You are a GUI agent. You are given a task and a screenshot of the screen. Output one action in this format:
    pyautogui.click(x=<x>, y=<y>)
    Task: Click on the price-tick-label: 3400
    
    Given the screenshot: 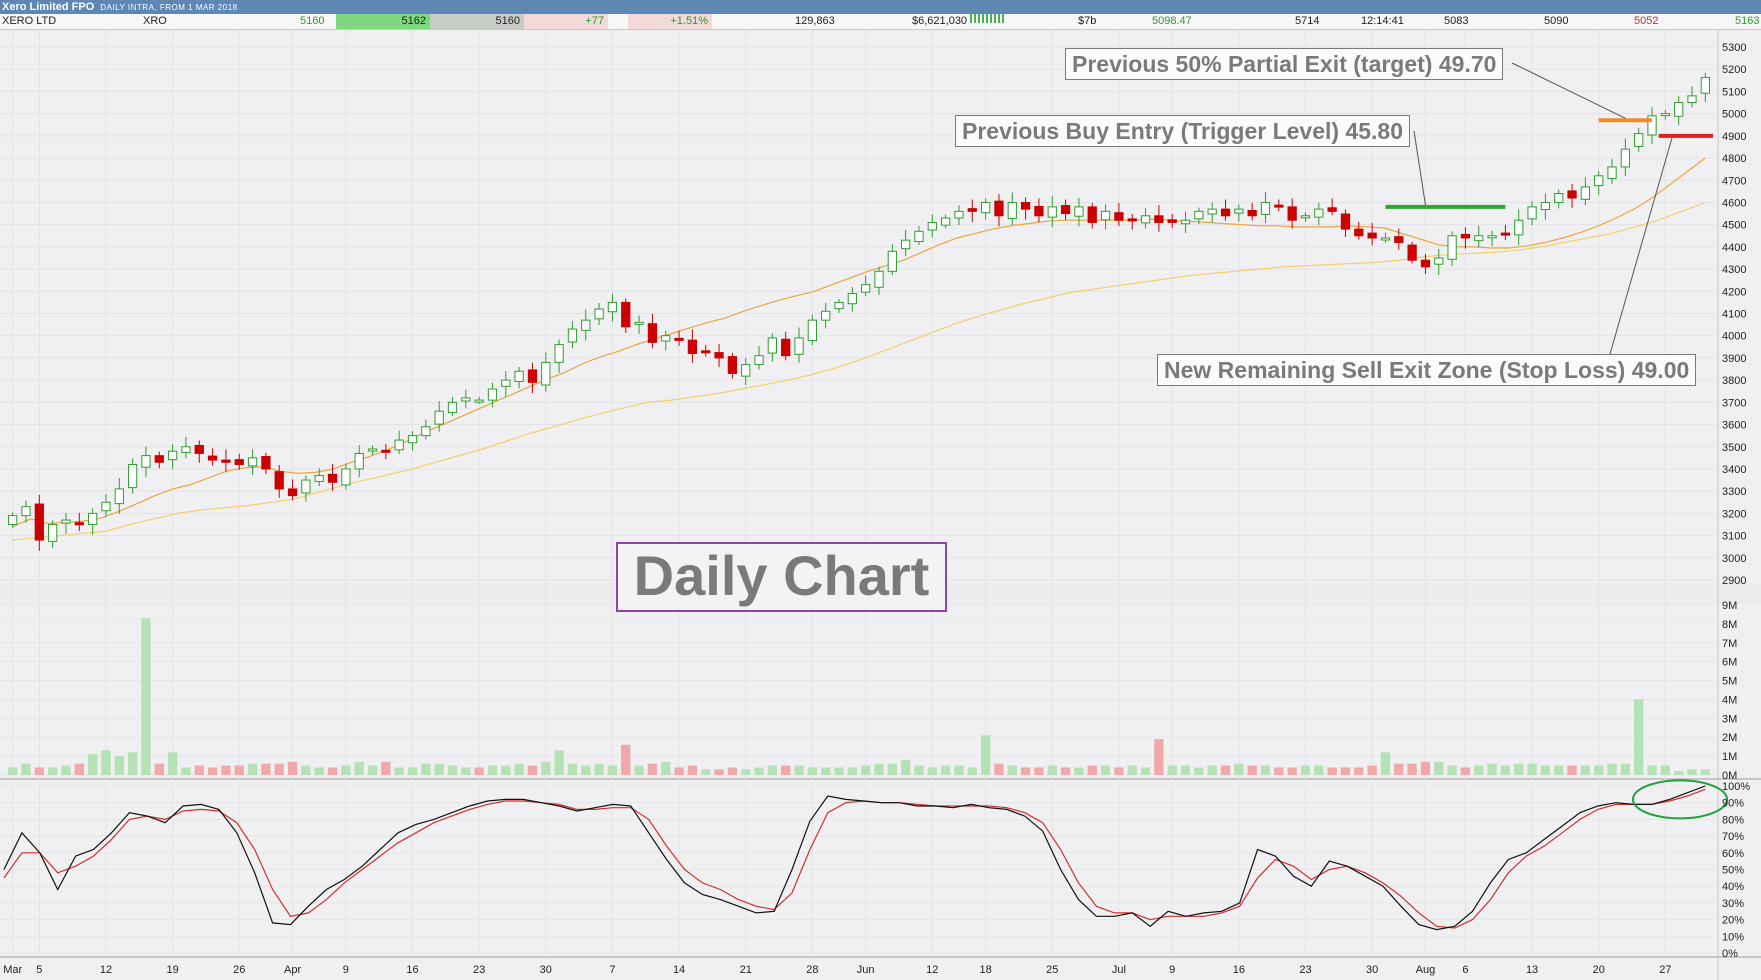 What is the action you would take?
    pyautogui.click(x=1734, y=470)
    